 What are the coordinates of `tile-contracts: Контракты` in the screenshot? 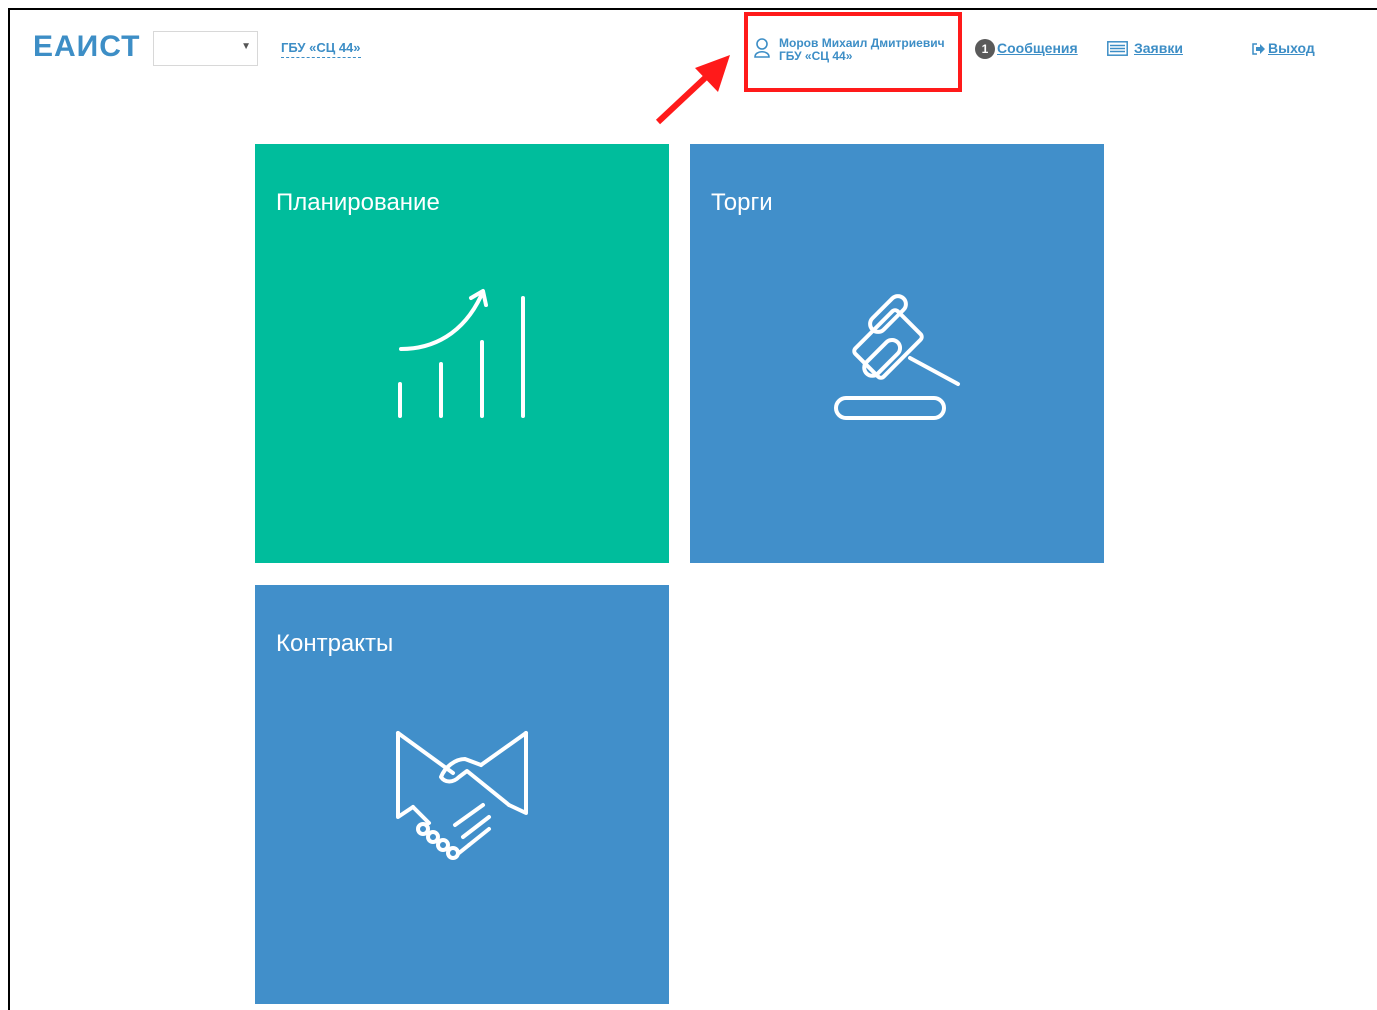 It's located at (462, 794).